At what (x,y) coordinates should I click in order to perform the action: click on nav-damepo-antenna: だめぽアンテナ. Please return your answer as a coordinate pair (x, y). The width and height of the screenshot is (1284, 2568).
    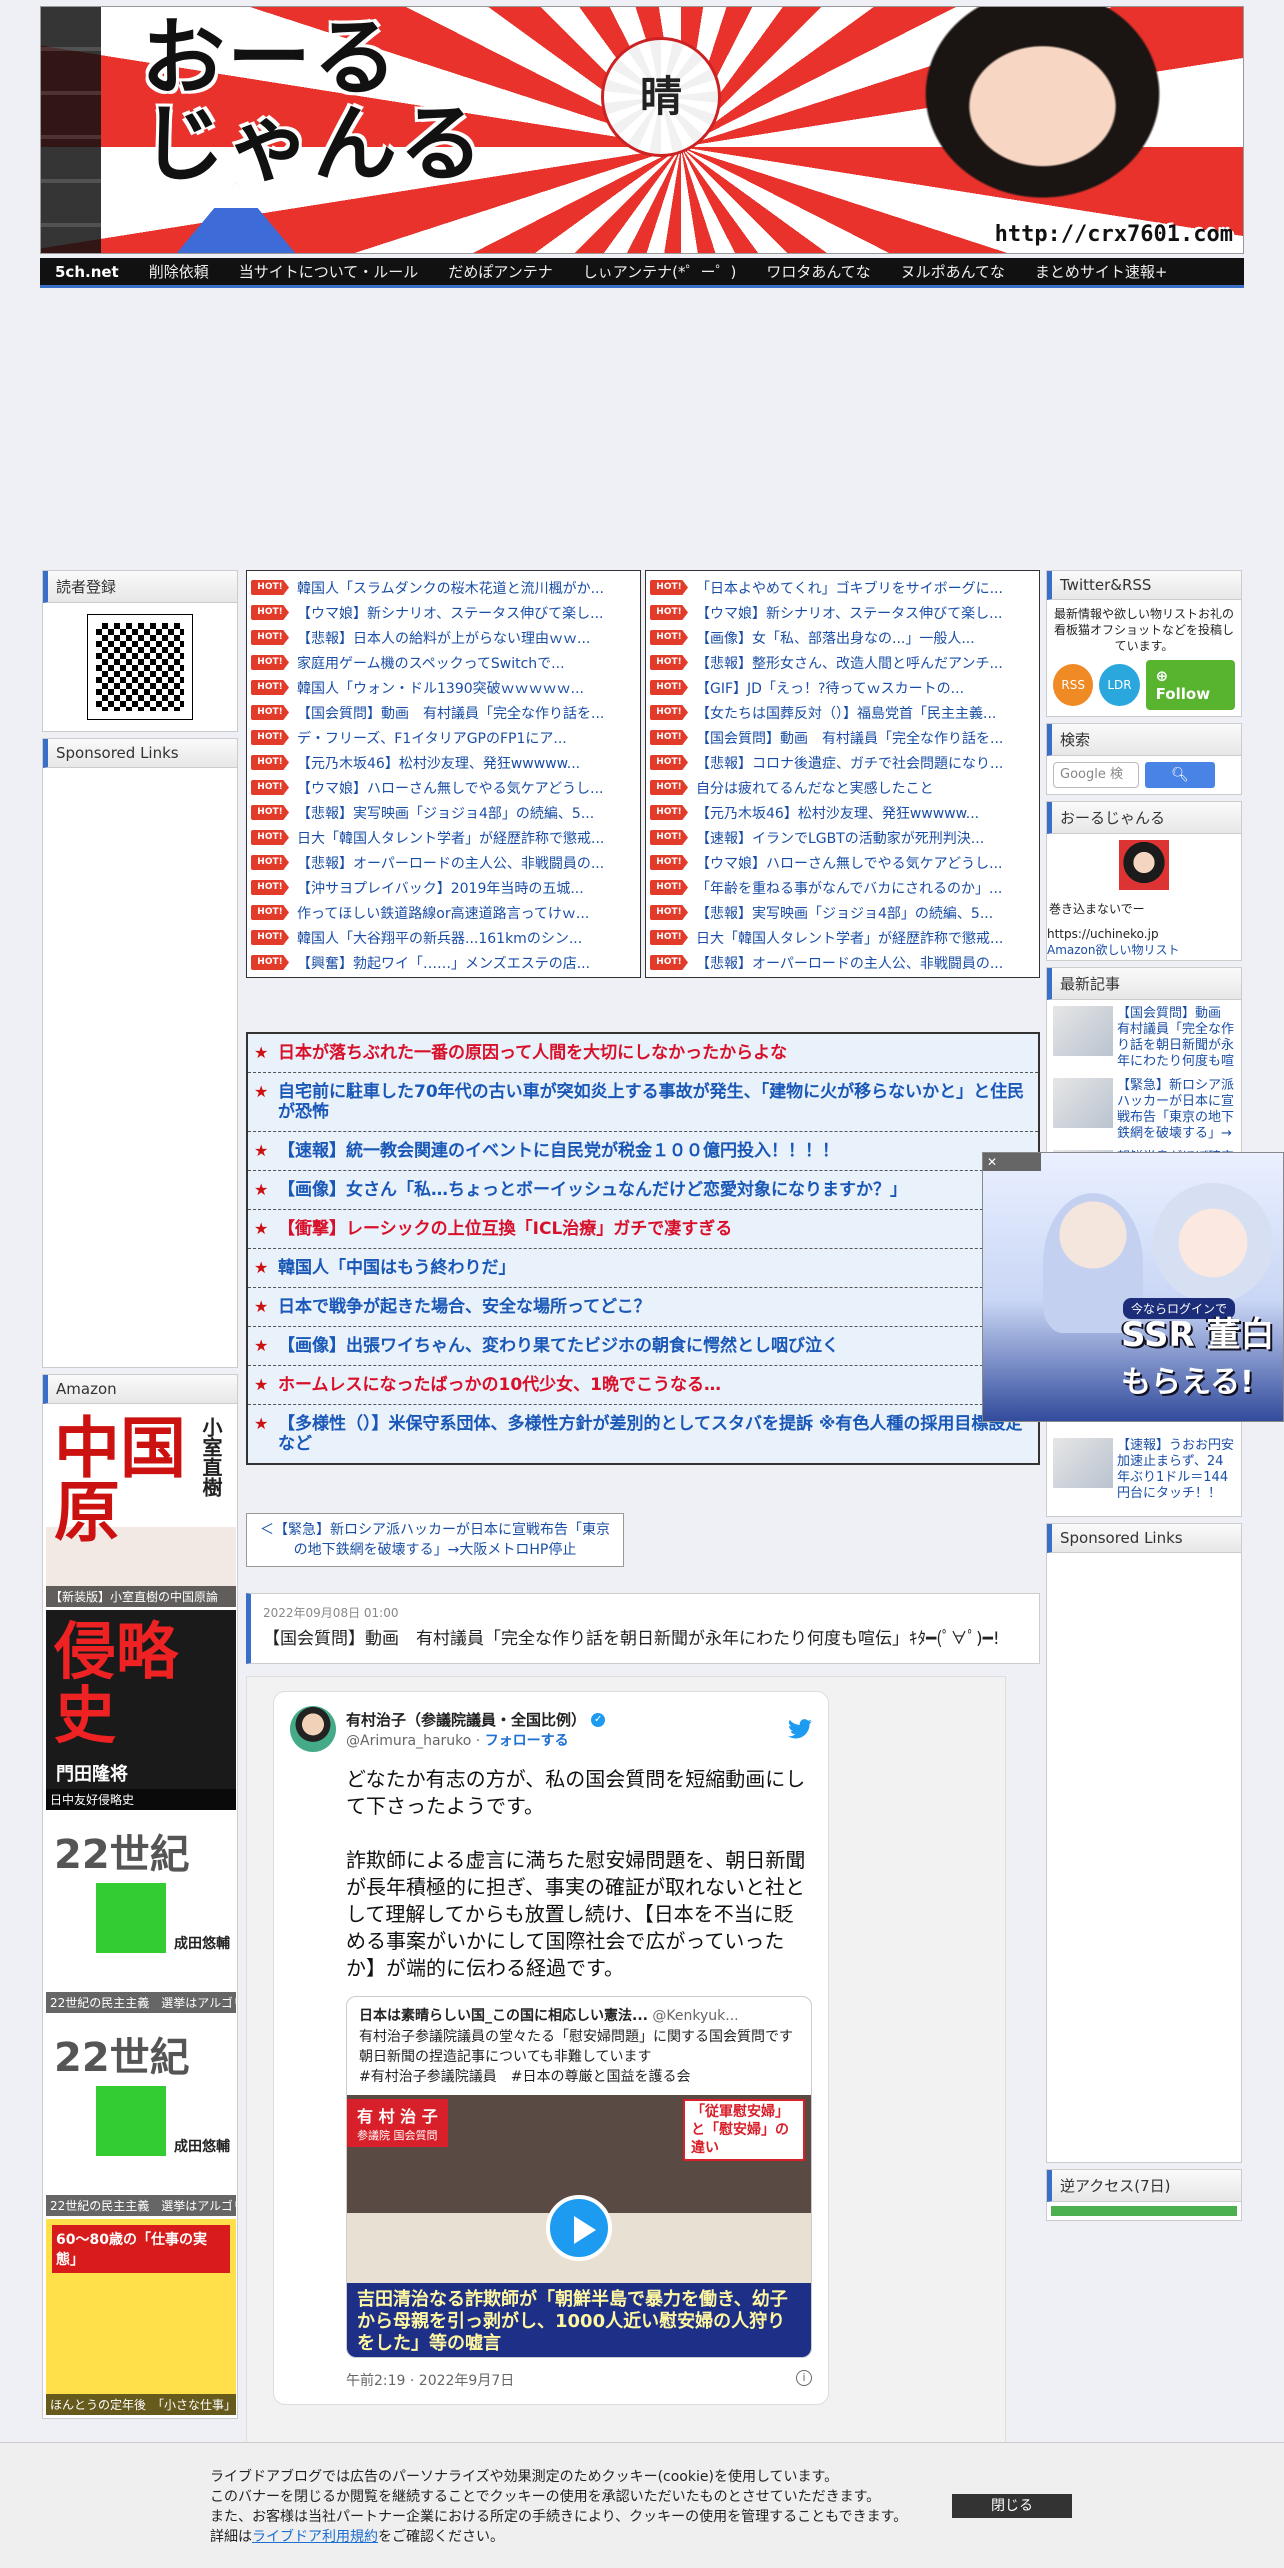
    Looking at the image, I should click on (500, 271).